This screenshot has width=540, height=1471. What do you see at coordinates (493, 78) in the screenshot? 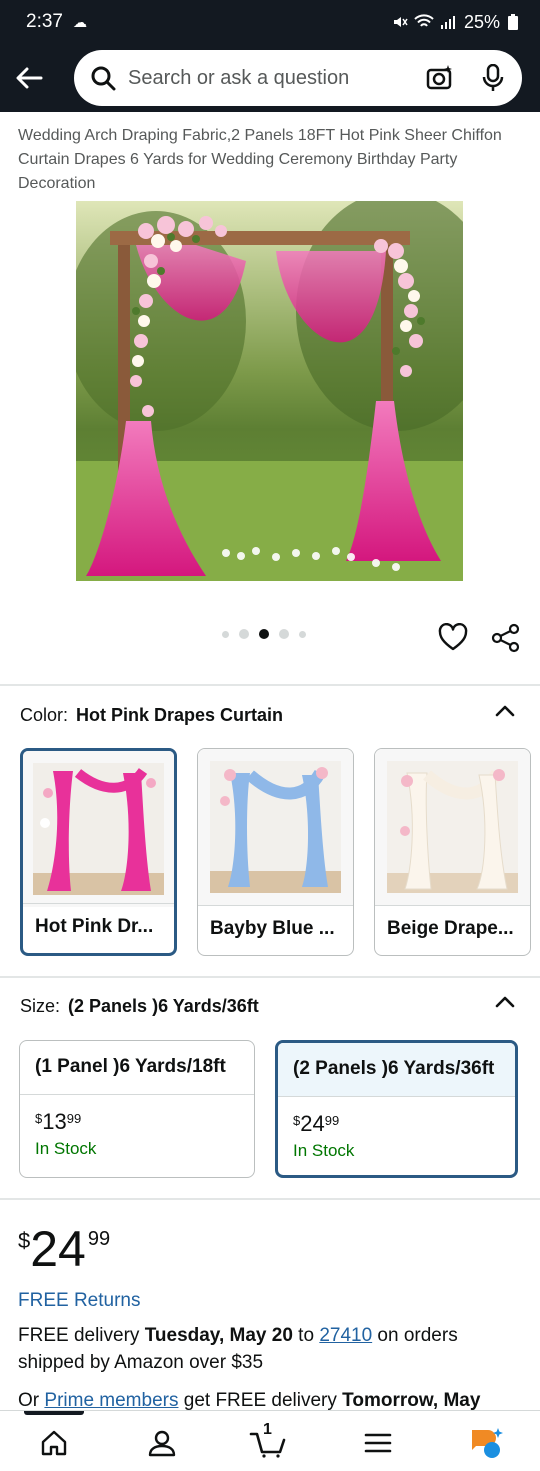
I see `microphone-icon` at bounding box center [493, 78].